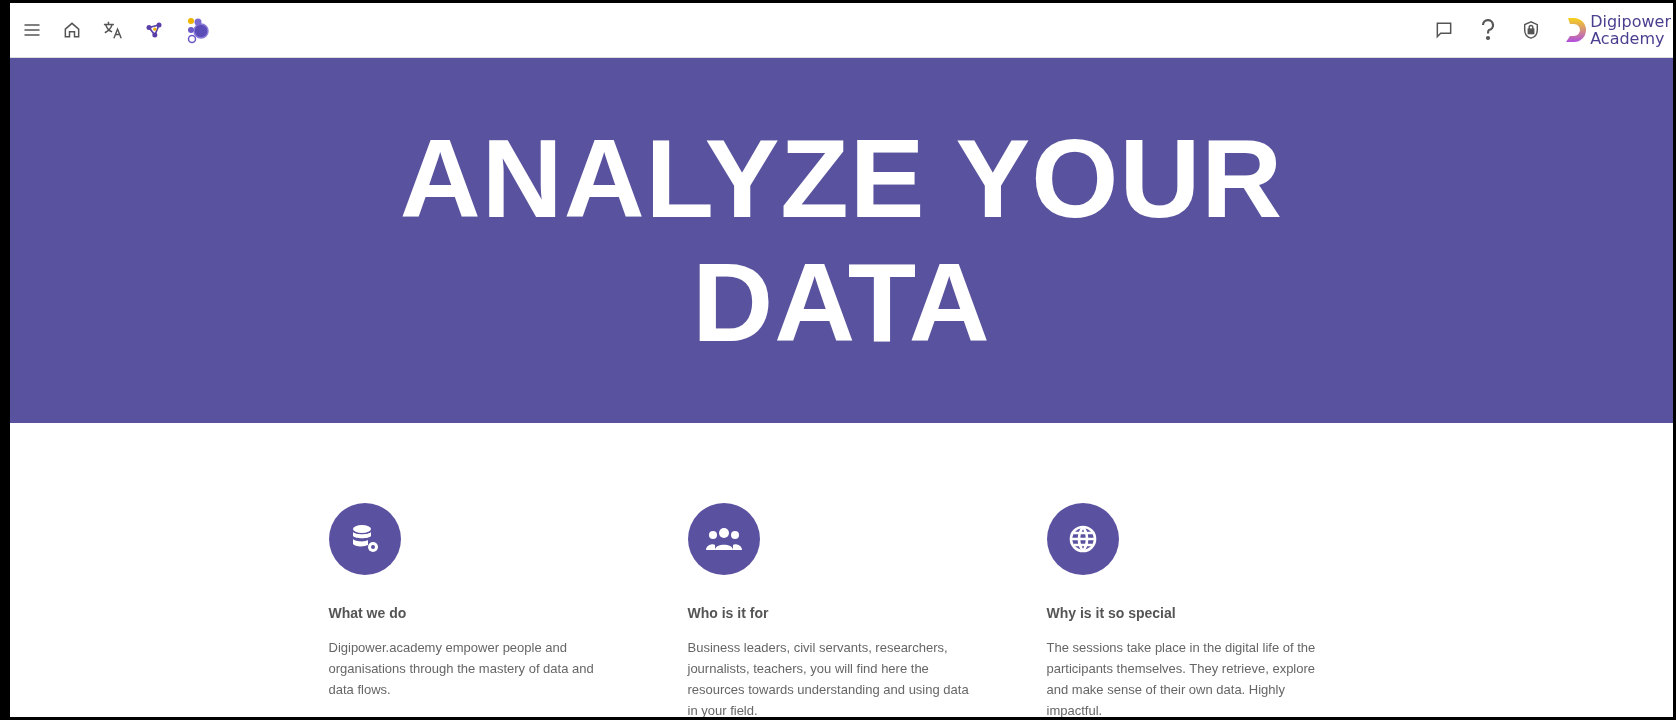 This screenshot has width=1676, height=720. What do you see at coordinates (828, 678) in the screenshot?
I see `feature-text: Business leaders, civil servants, researchers, journalists, teachers, you will find here the resources towards understanding and using data in your field.` at bounding box center [828, 678].